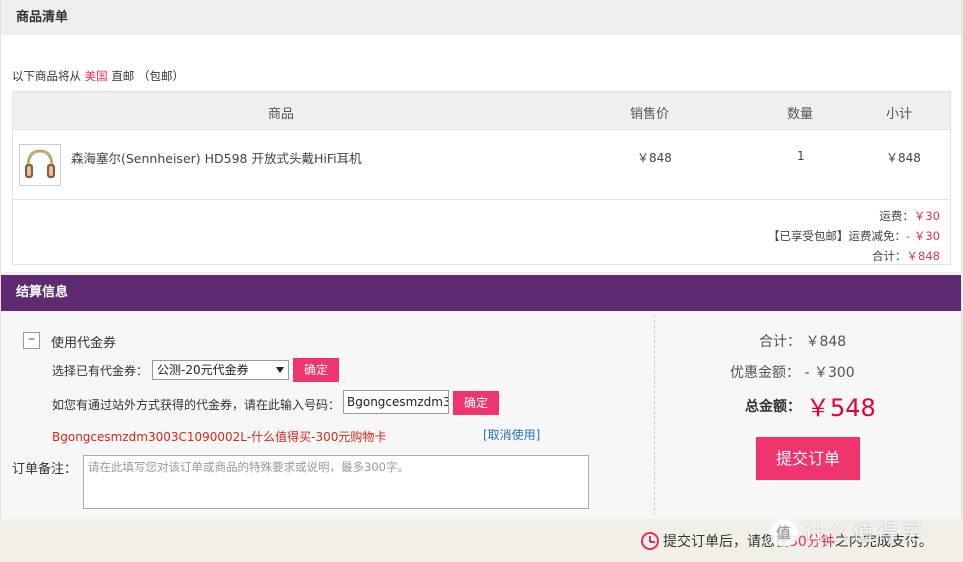 This screenshot has height=562, width=963. Describe the element at coordinates (829, 373) in the screenshot. I see `summary-discount-value: - ￥300` at that location.